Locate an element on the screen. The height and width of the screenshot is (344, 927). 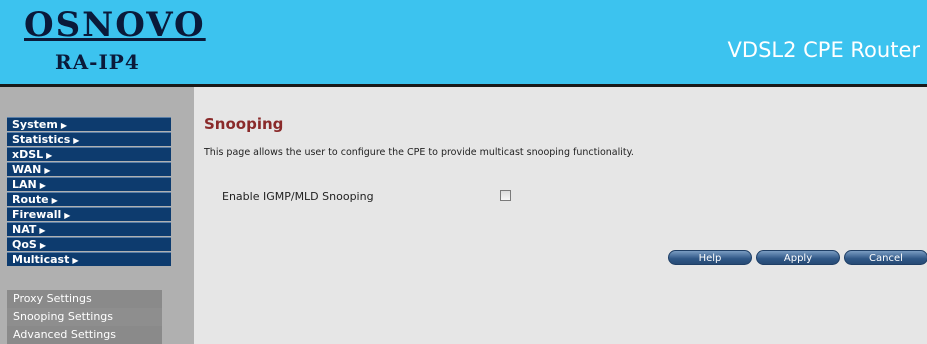
sidebar-item-label: Route is located at coordinates (30, 199).